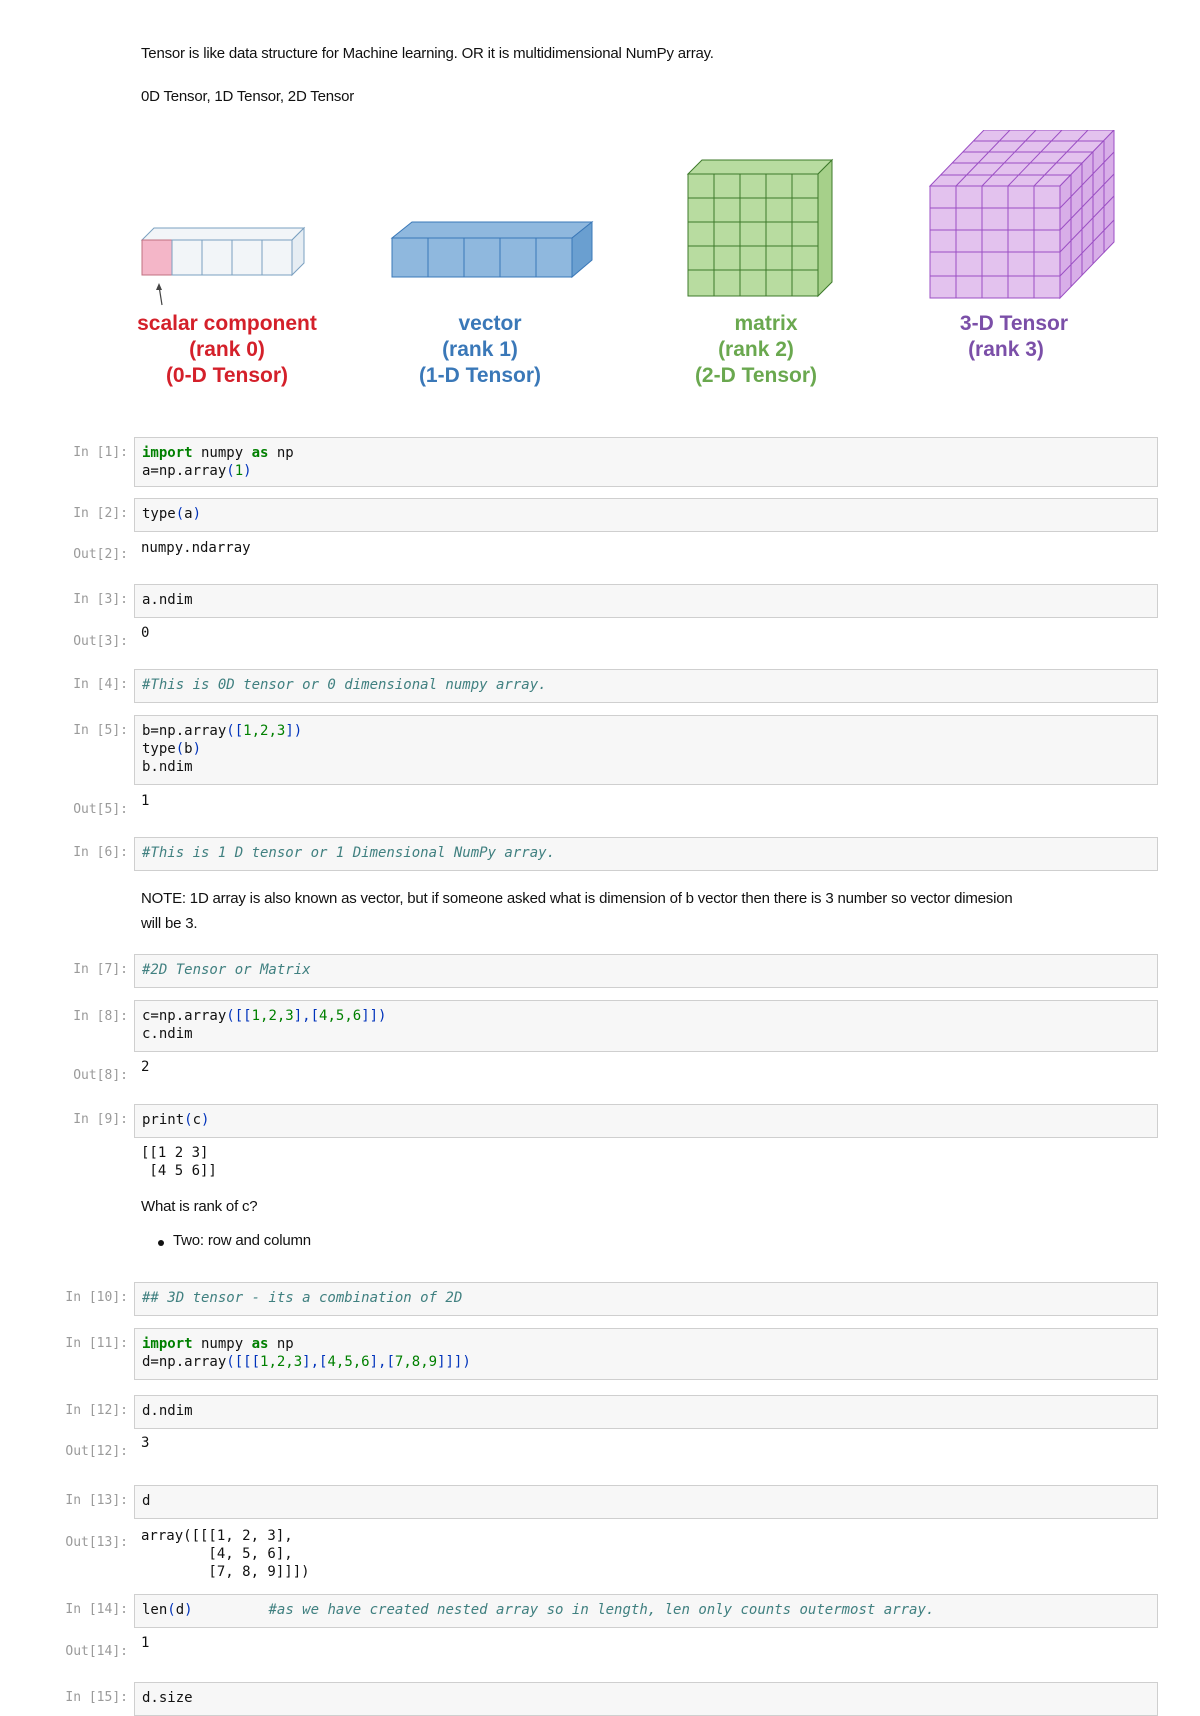  What do you see at coordinates (646, 1026) in the screenshot?
I see `code-cell-8: c=np.array([[1,2,3],[4,5,6]]) c.ndim` at bounding box center [646, 1026].